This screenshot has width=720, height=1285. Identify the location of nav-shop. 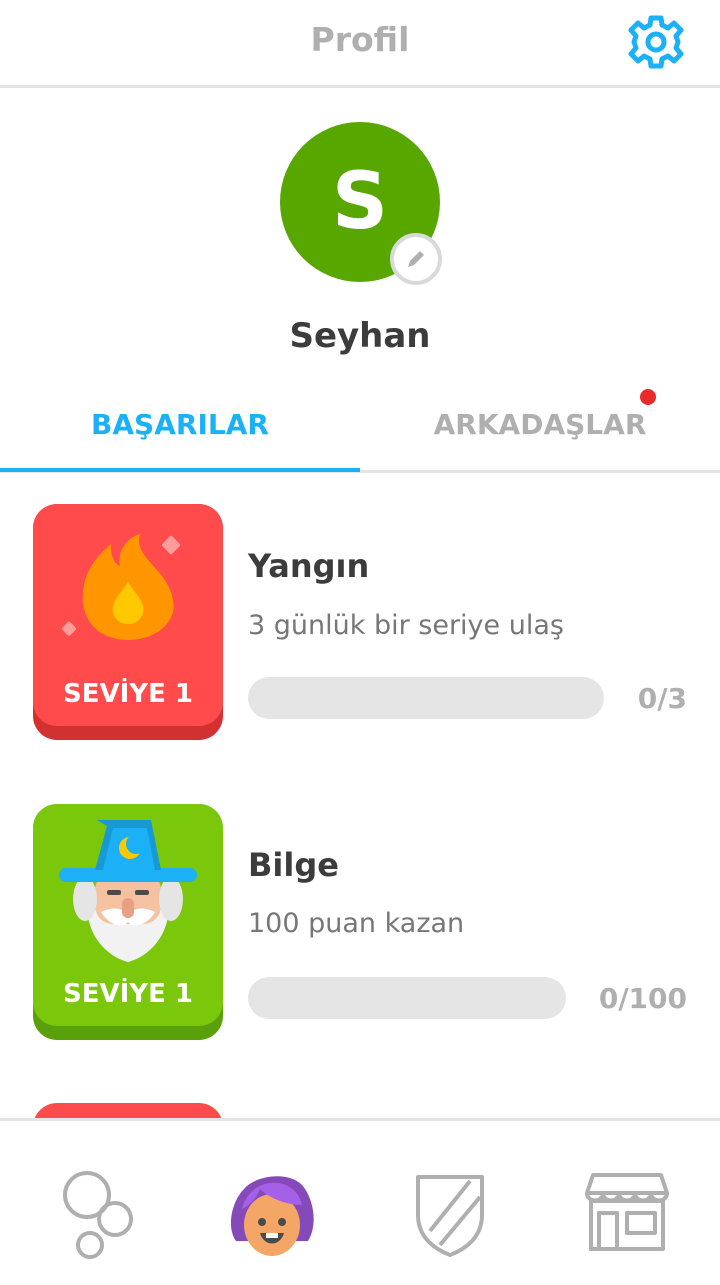
(627, 1211).